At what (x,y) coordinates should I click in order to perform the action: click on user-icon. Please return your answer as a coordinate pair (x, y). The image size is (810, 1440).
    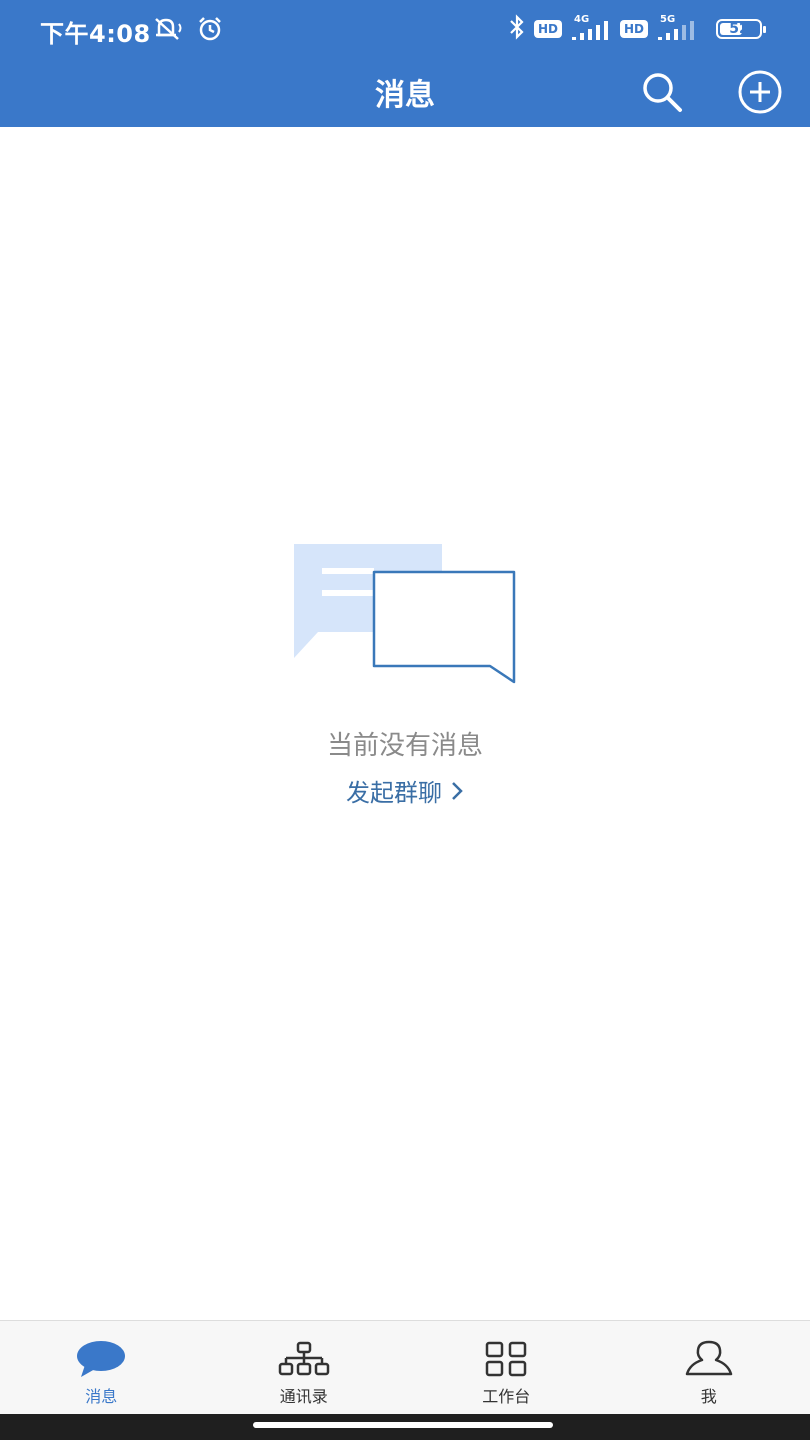
    Looking at the image, I should click on (709, 1359).